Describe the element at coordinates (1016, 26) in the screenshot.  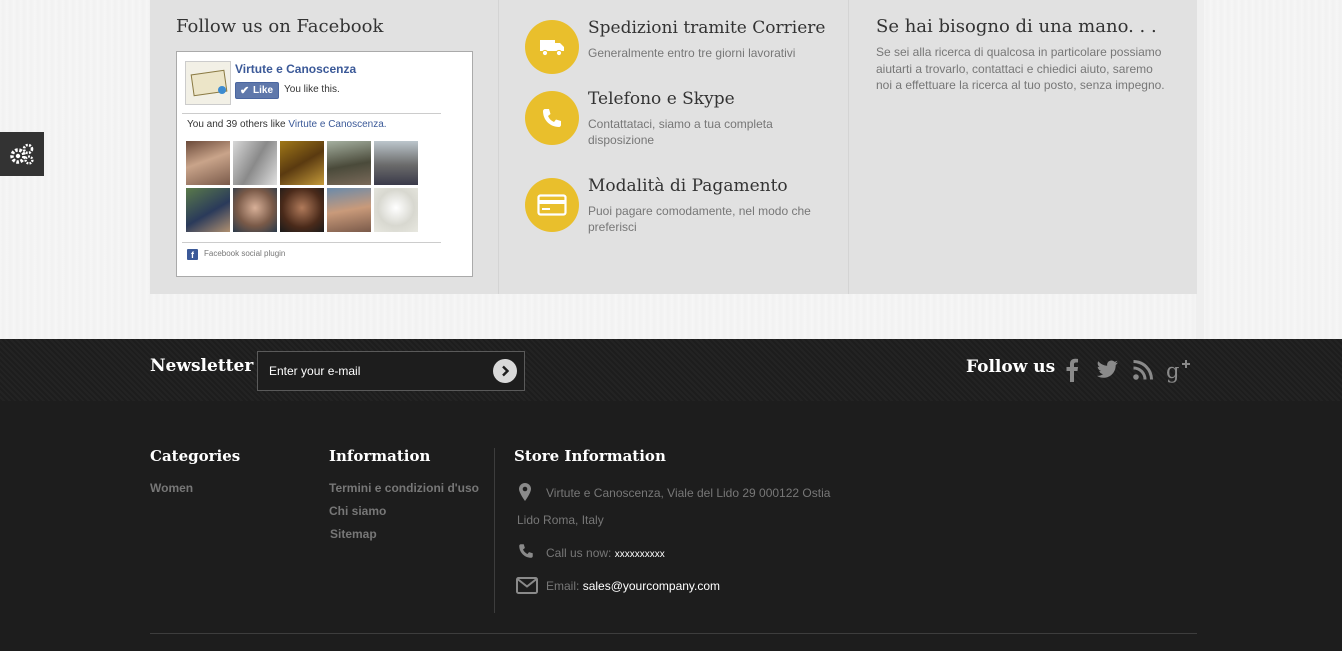
I see `help-title: Se hai bisogno di una mano. . .` at that location.